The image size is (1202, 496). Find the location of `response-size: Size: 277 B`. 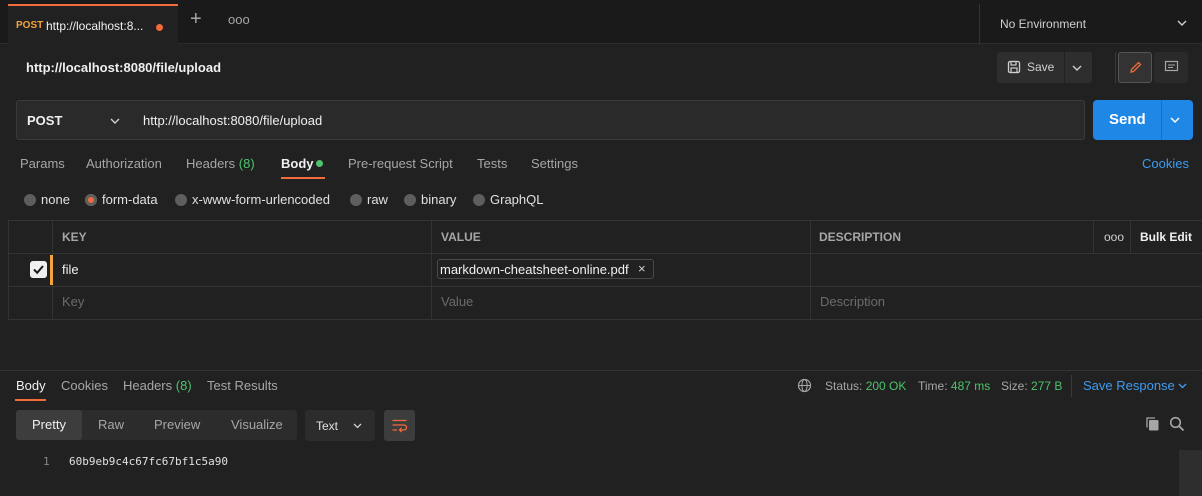

response-size: Size: 277 B is located at coordinates (1031, 386).